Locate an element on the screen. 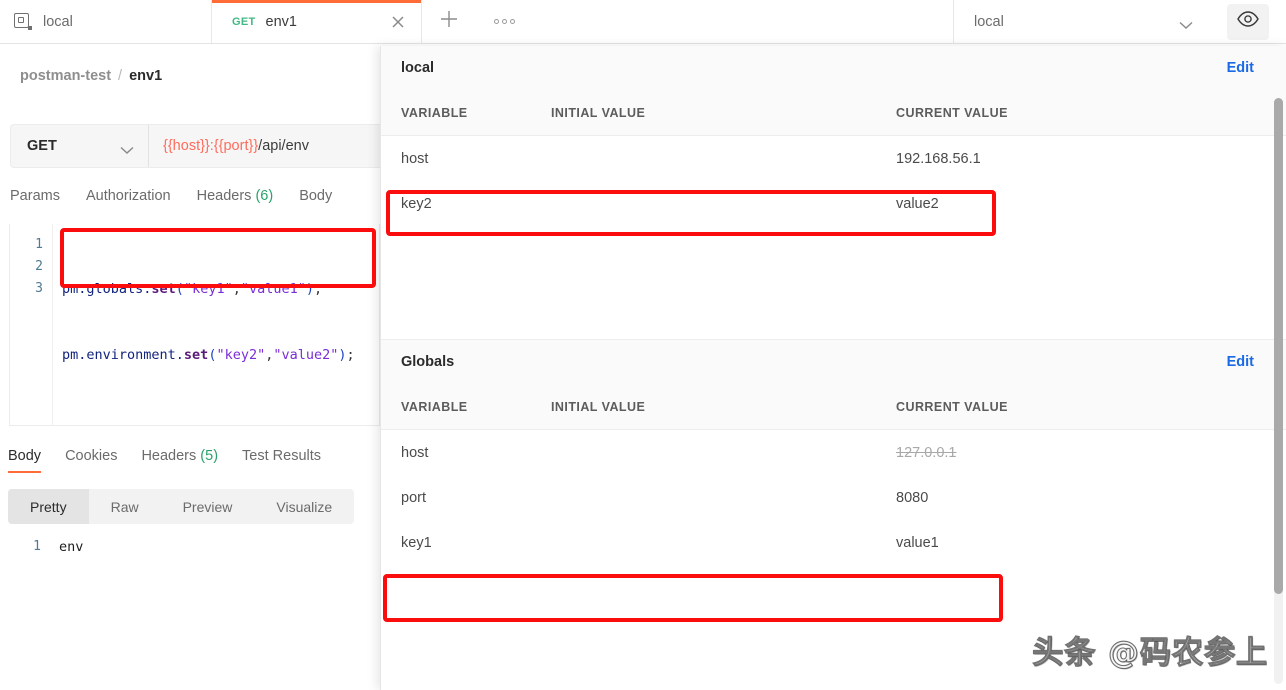  line-number: 1 is located at coordinates (39, 244).